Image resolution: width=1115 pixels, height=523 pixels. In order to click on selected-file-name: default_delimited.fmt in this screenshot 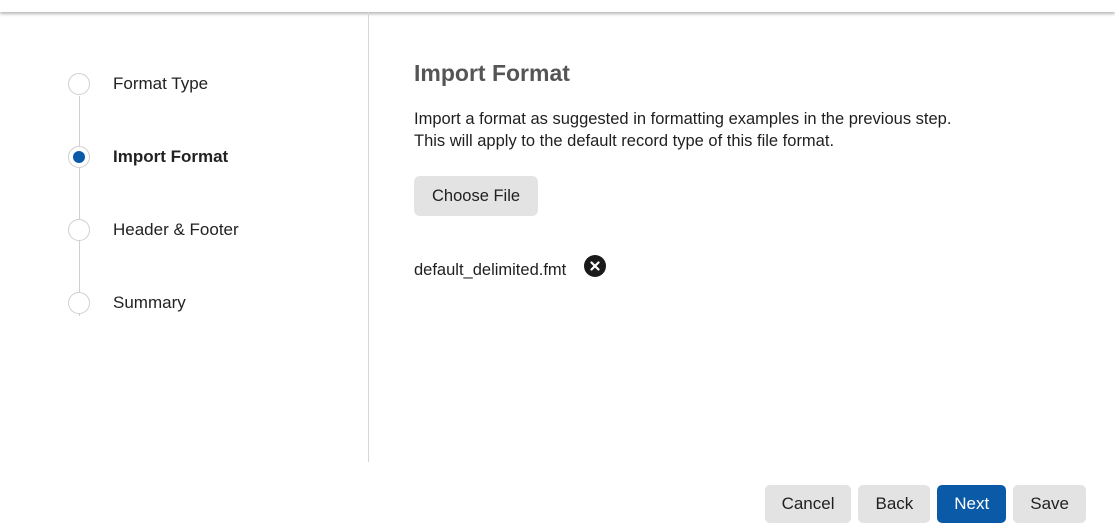, I will do `click(490, 269)`.